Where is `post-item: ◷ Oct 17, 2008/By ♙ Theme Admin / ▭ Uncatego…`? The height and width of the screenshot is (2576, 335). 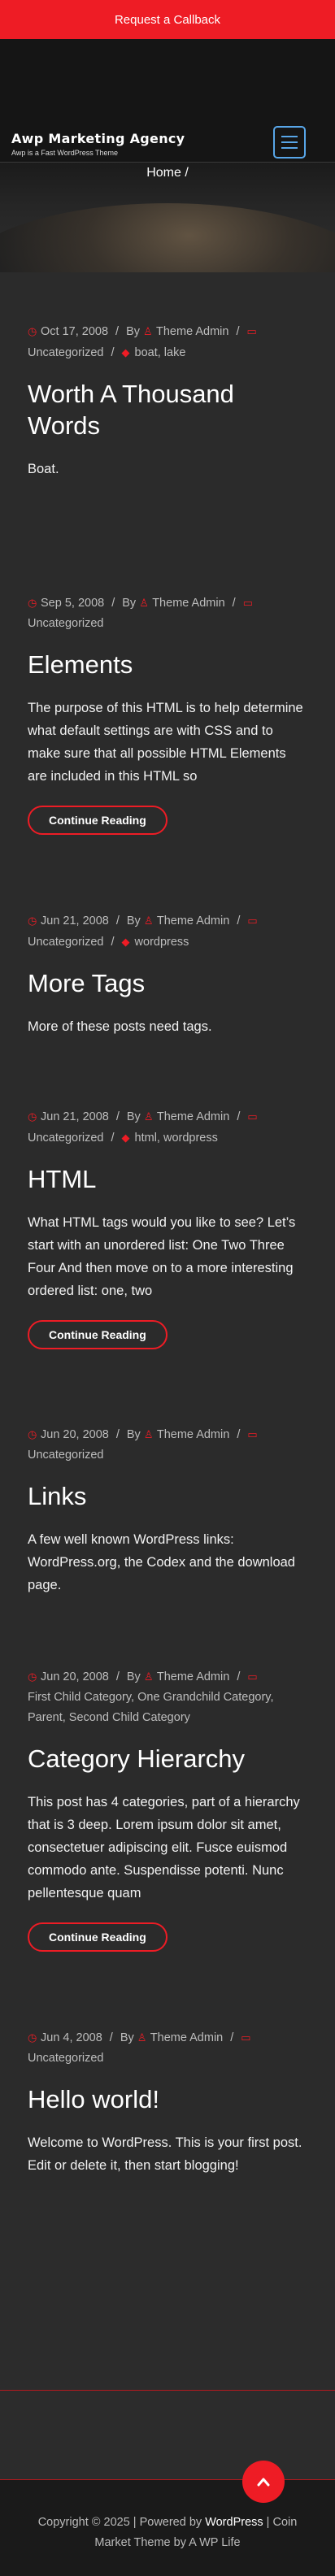 post-item: ◷ Oct 17, 2008/By ♙ Theme Admin / ▭ Uncatego… is located at coordinates (167, 457).